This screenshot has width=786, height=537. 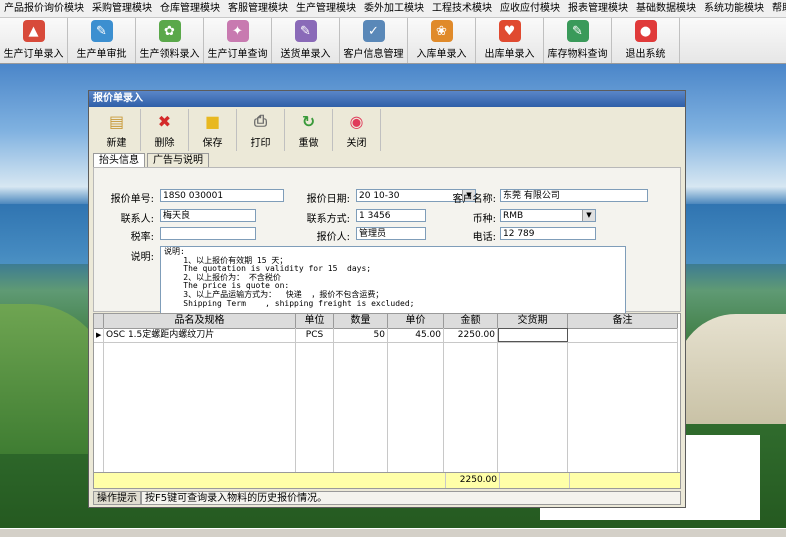 I want to click on tab-header-info: 抬头信息, so click(x=119, y=160).